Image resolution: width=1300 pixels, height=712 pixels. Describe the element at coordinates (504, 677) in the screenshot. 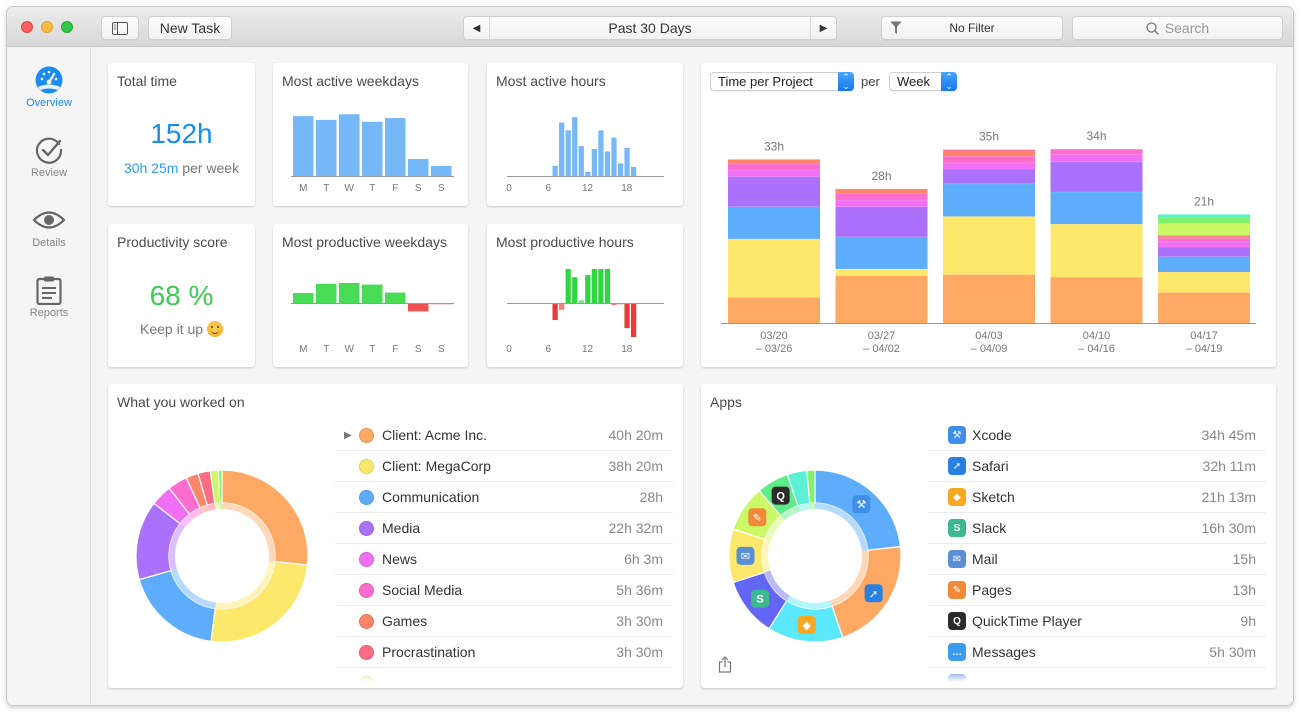

I see `scroll-fade` at that location.